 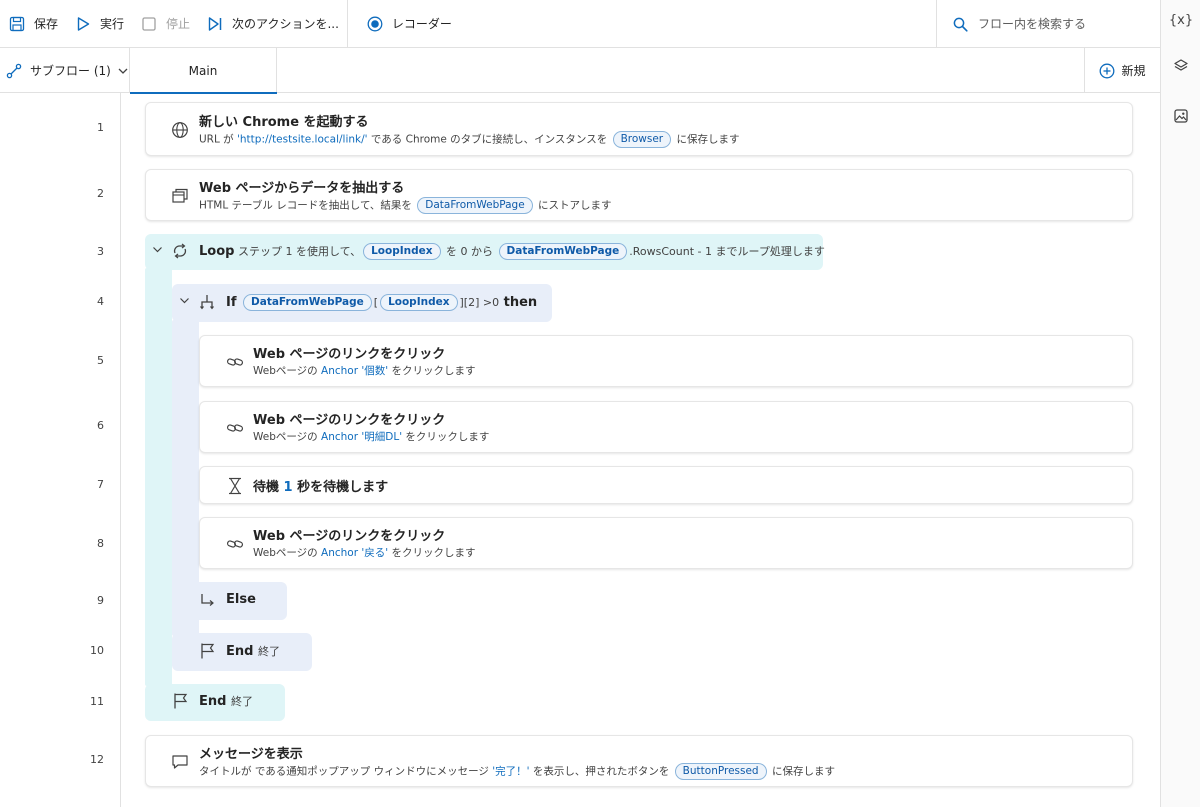 I want to click on recorder-button: レコーダー, so click(x=404, y=24).